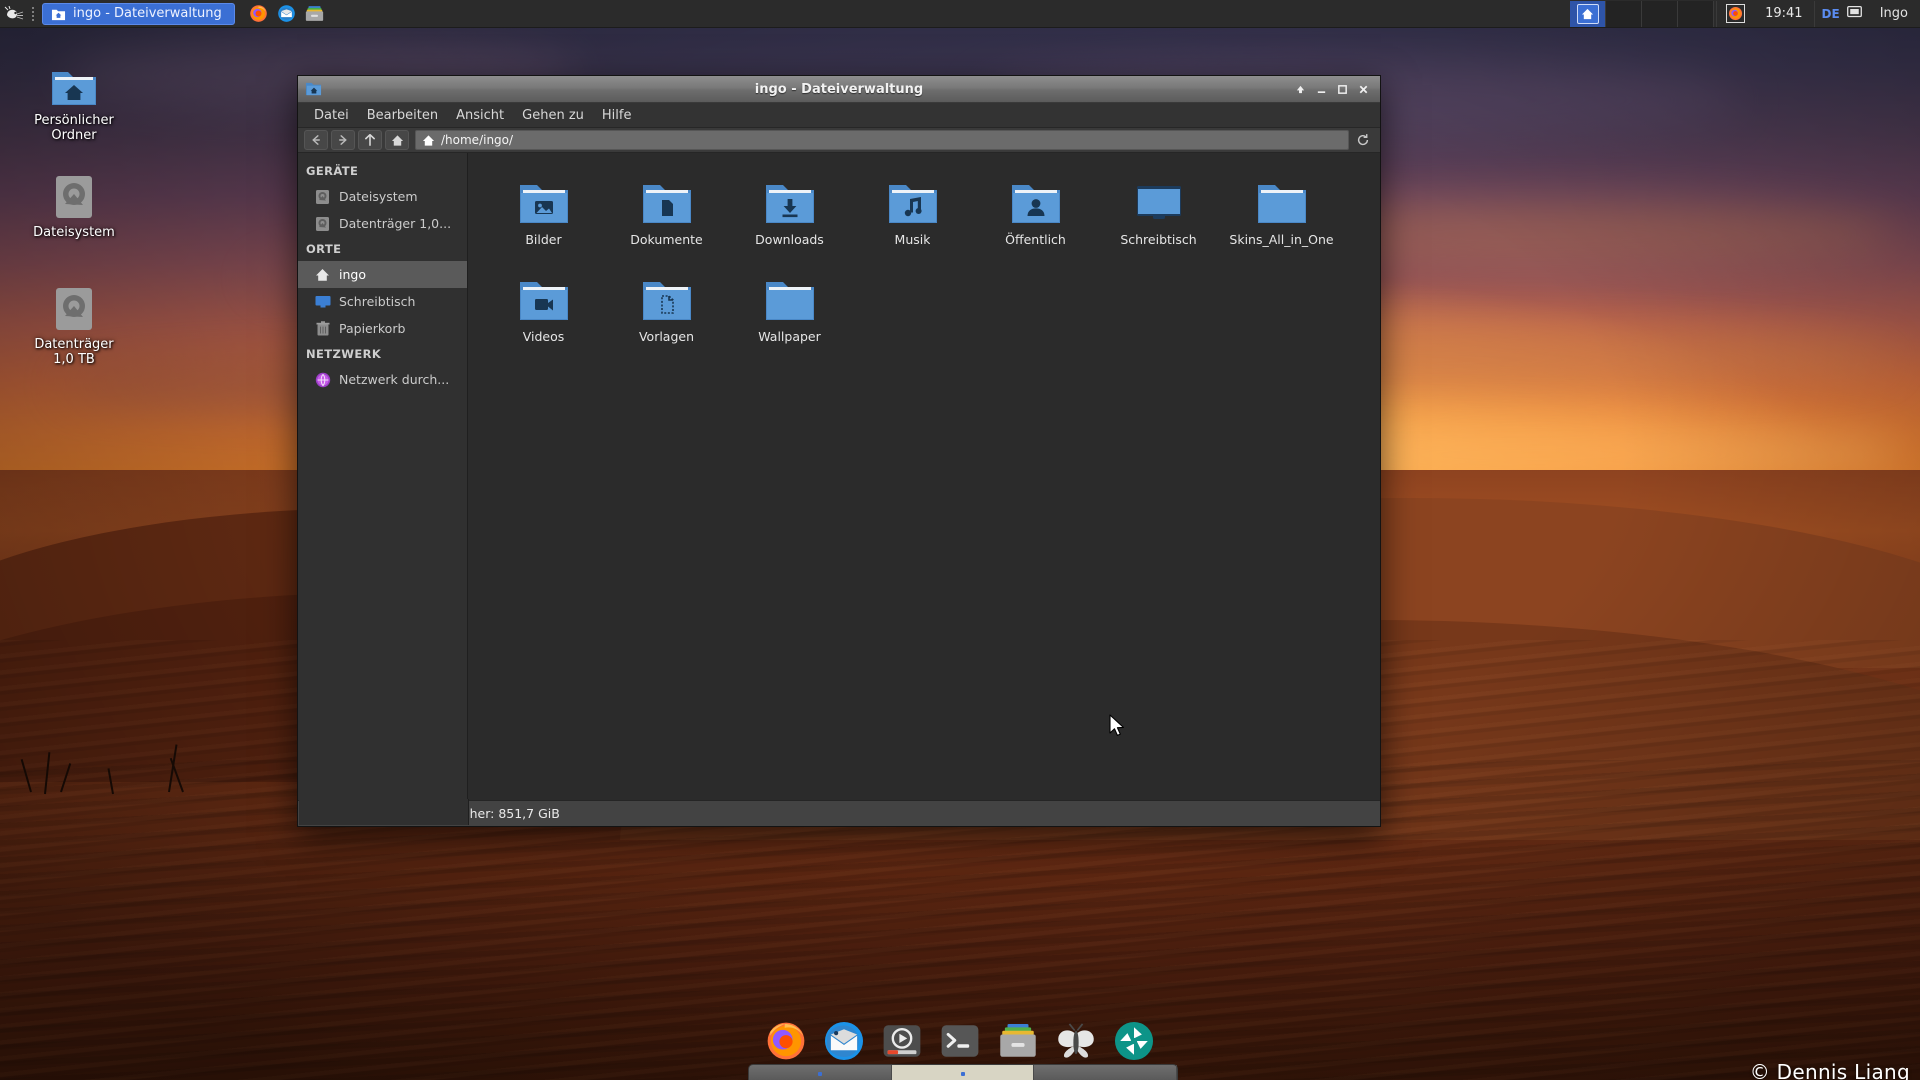 Image resolution: width=1920 pixels, height=1080 pixels. I want to click on desktop-icon-home-folder: Persönlicher Ordner, so click(74, 99).